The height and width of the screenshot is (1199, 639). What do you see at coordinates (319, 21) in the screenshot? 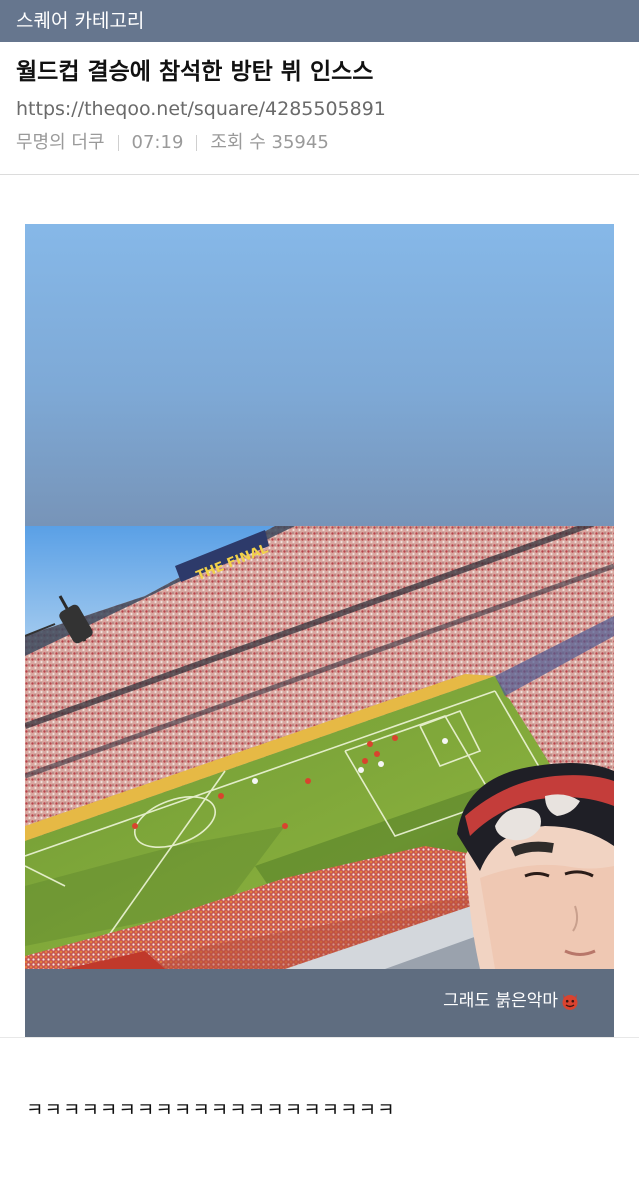
I see `category-bar: 스퀘어 카테고리` at bounding box center [319, 21].